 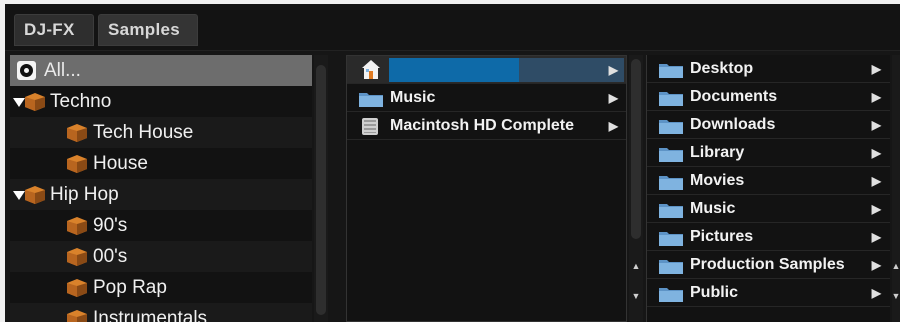 What do you see at coordinates (370, 126) in the screenshot?
I see `drive-icon` at bounding box center [370, 126].